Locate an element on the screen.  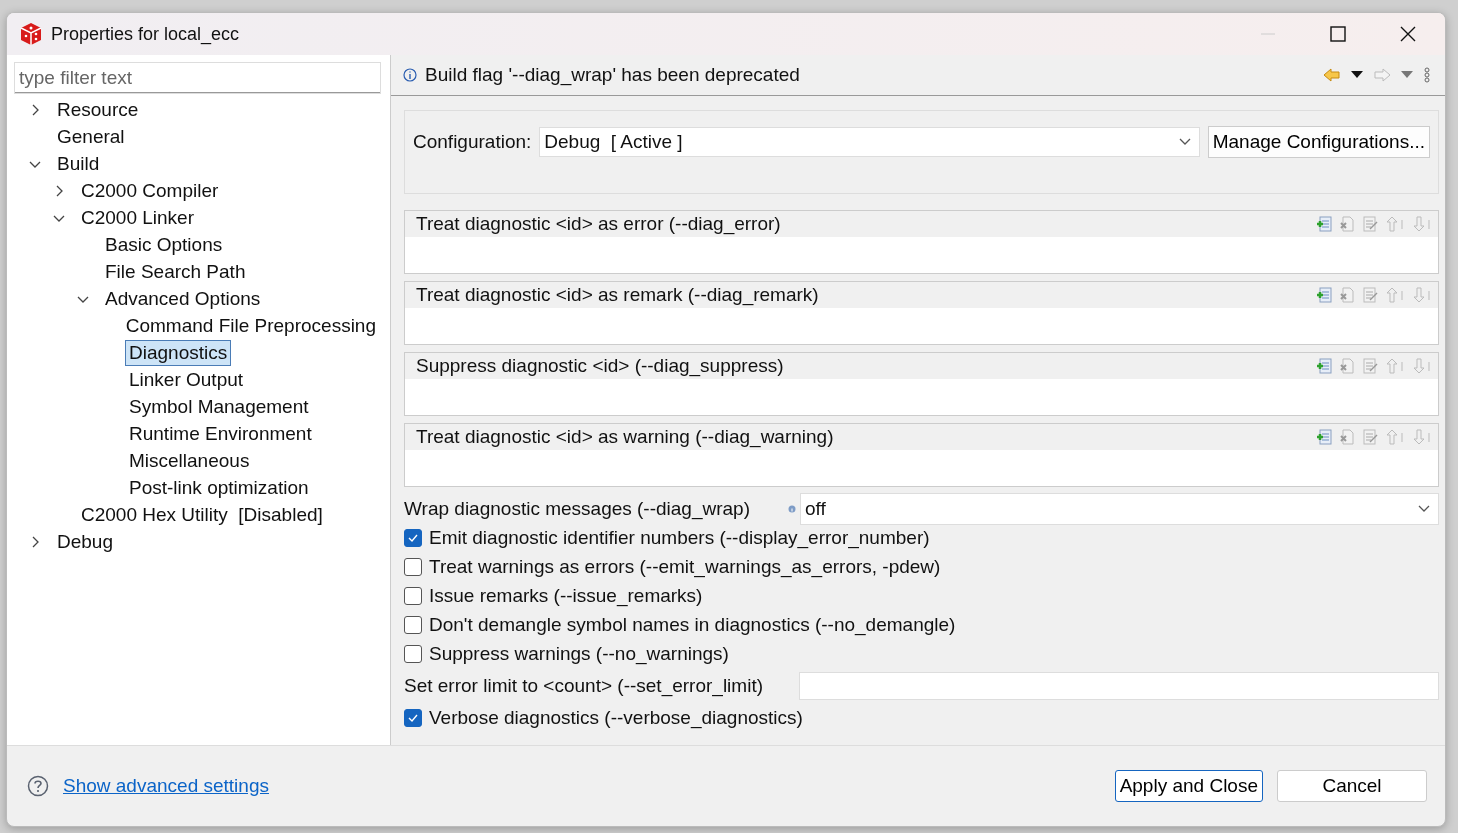
tree-item: File Search Path is located at coordinates (175, 271).